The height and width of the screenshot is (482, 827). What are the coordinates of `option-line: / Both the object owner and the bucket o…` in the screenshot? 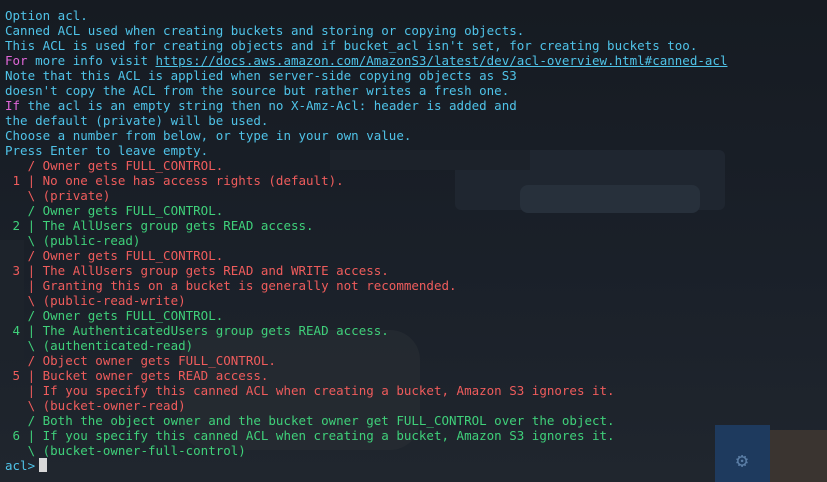 It's located at (310, 420).